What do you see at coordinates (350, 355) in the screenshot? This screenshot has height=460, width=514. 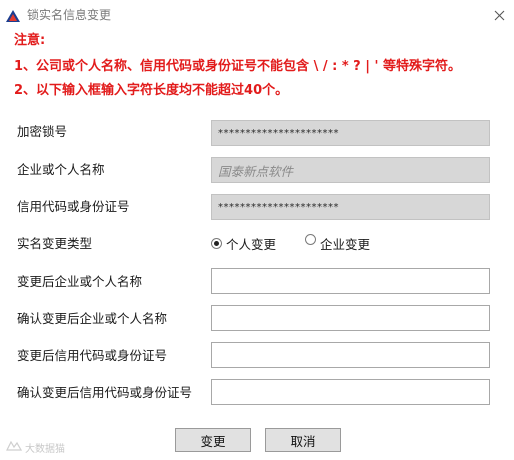 I see `new-code-input` at bounding box center [350, 355].